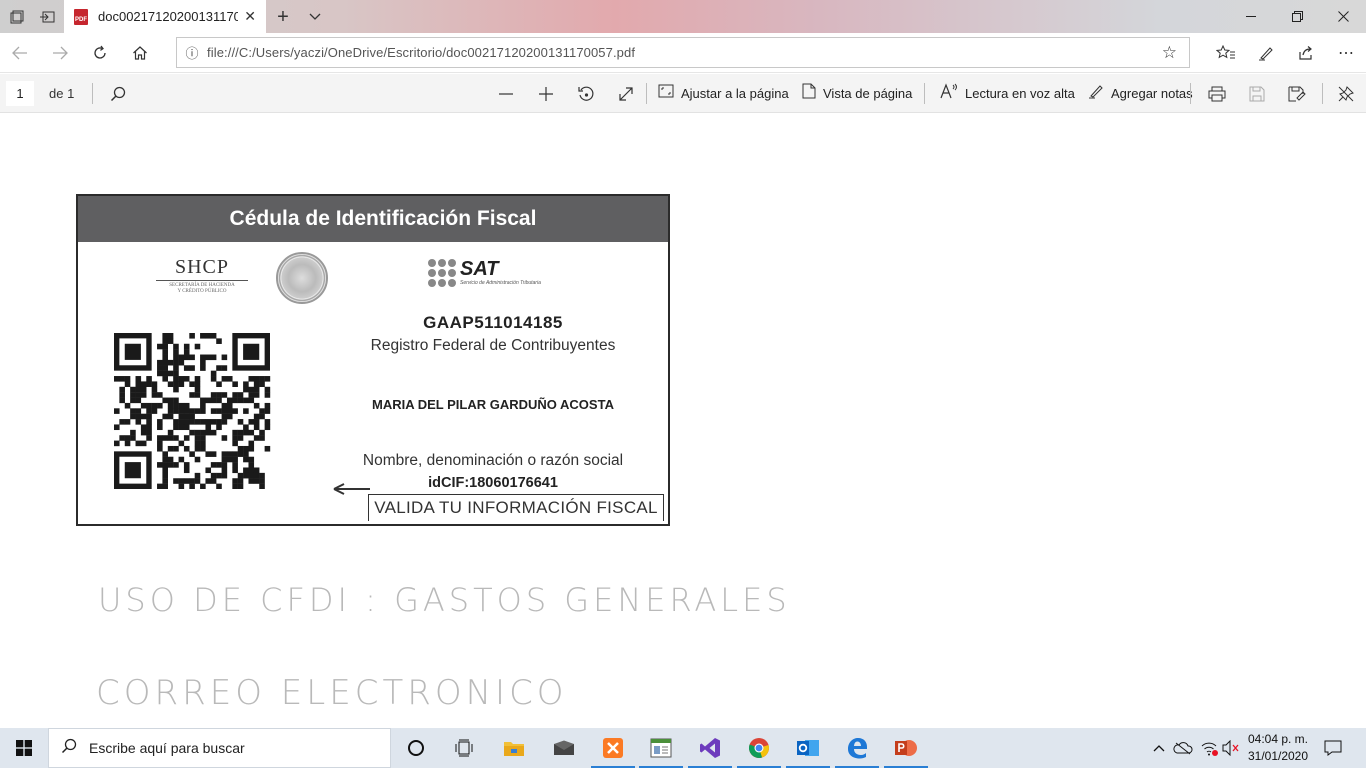  Describe the element at coordinates (493, 460) in the screenshot. I see `name-label: Nombre, denominación o razón social` at that location.